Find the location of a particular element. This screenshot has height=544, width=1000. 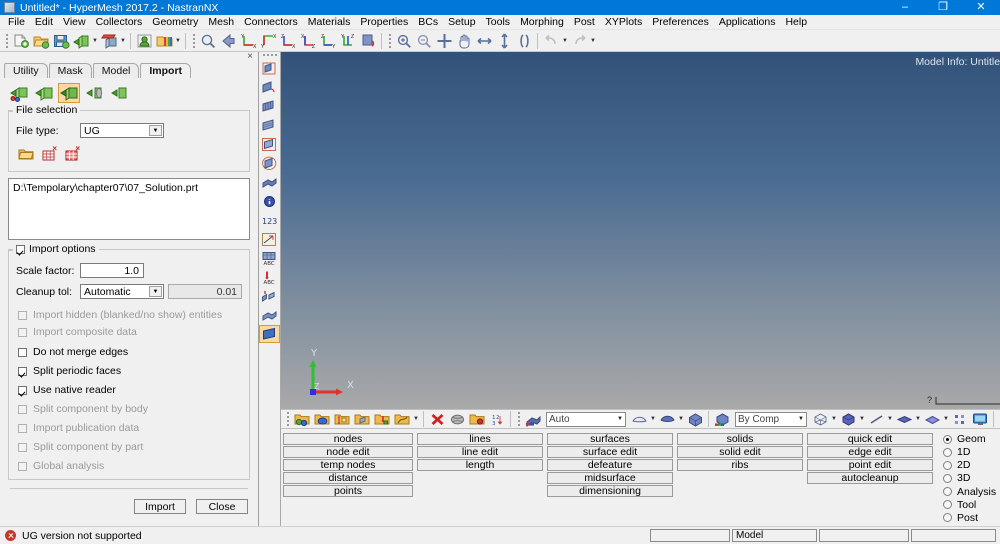

component-colors-icon is located at coordinates (269, 315).